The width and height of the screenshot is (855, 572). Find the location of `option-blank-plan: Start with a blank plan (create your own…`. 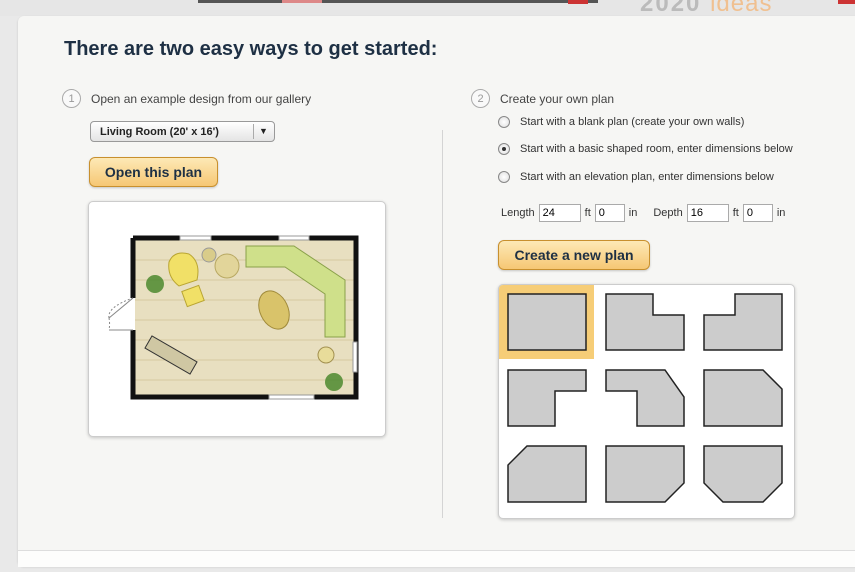

option-blank-plan: Start with a blank plan (create your own… is located at coordinates (621, 122).